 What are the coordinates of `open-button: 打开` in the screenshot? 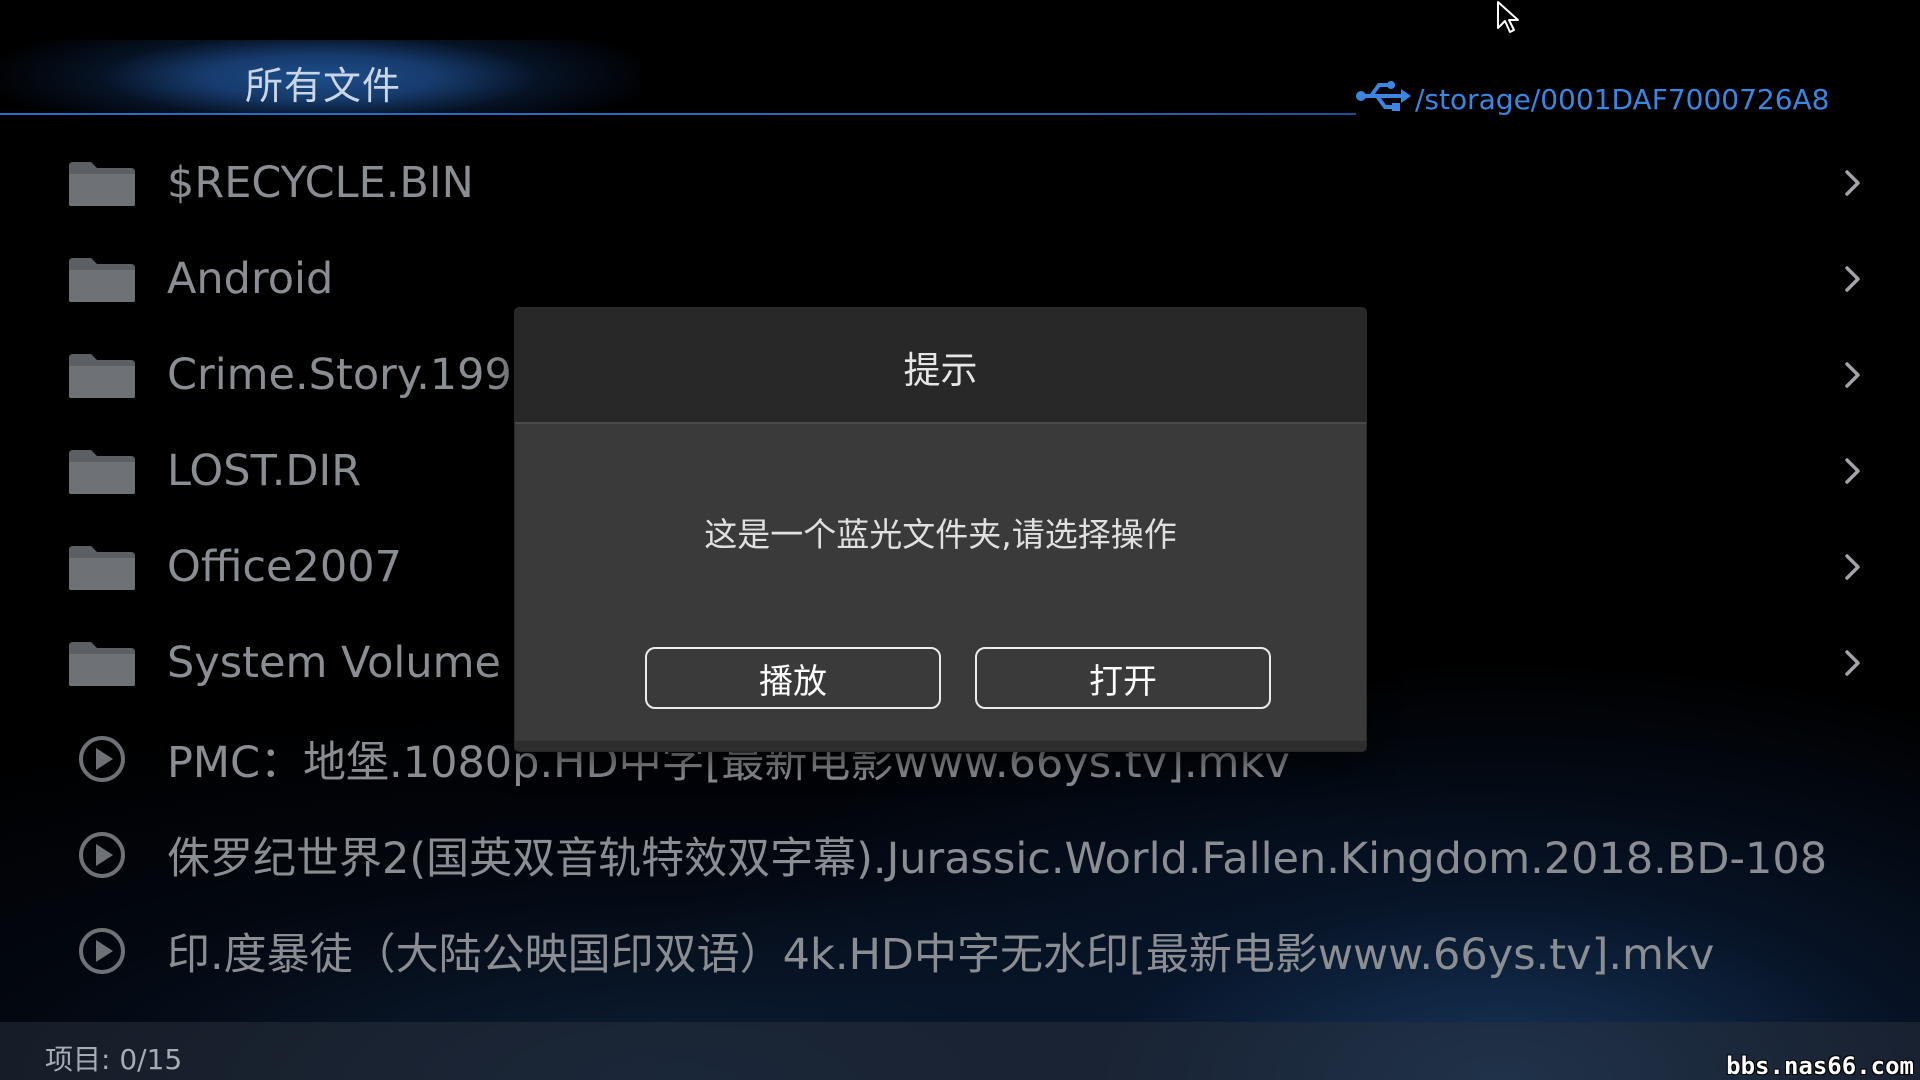 It's located at (1123, 678).